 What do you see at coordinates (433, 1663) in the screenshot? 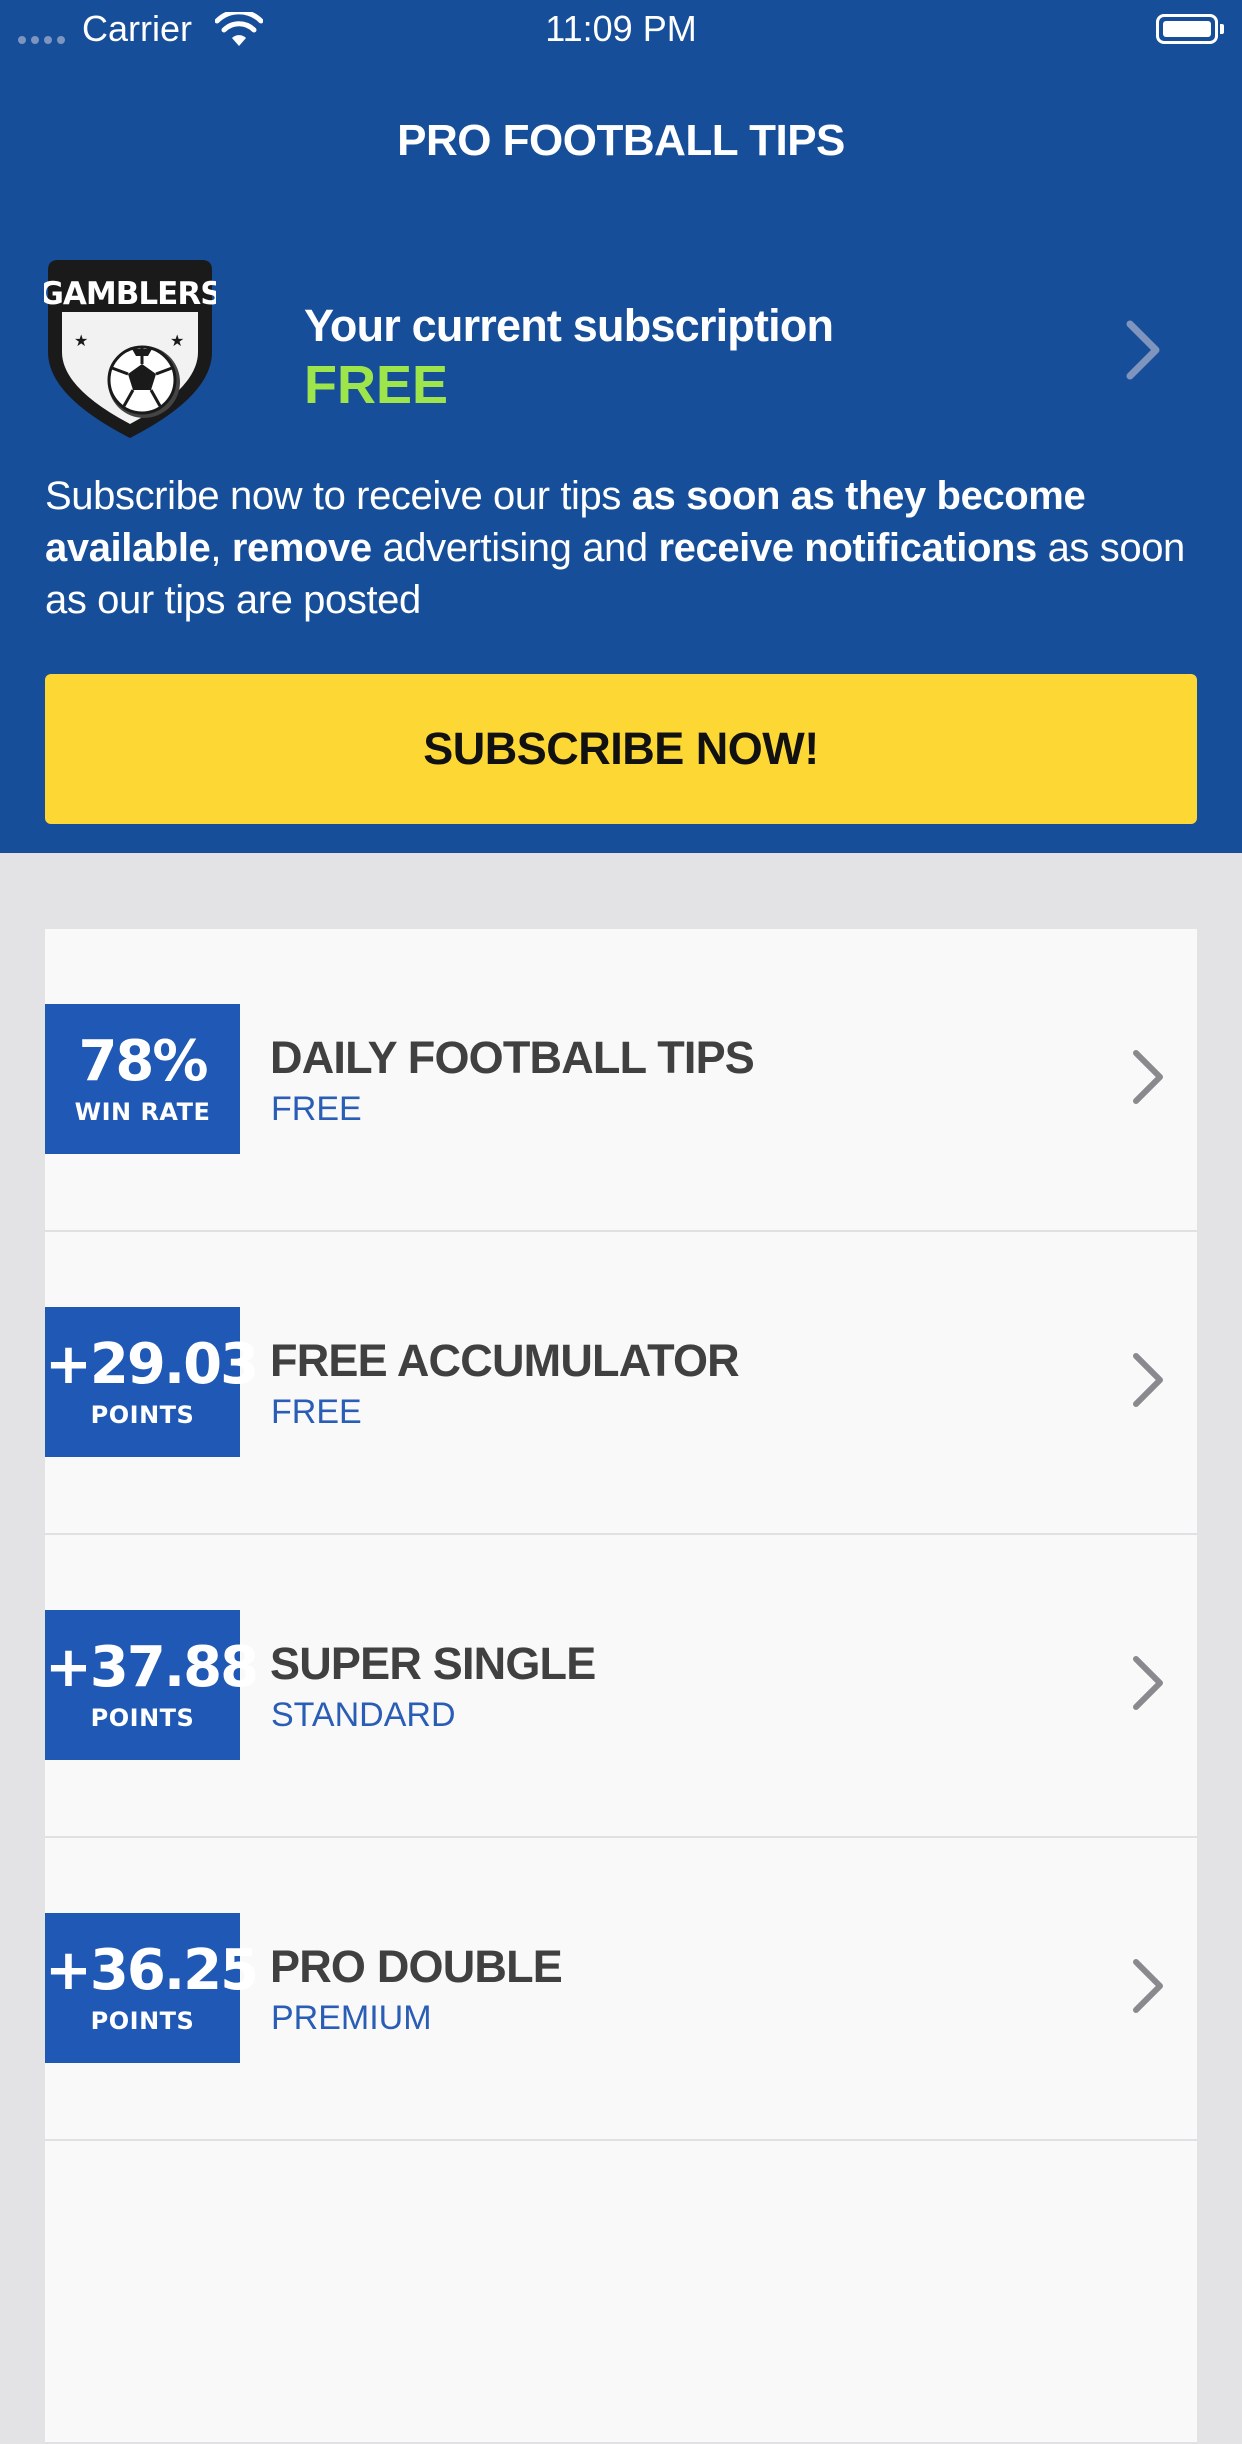
I see `tip-title: SUPER SINGLE` at bounding box center [433, 1663].